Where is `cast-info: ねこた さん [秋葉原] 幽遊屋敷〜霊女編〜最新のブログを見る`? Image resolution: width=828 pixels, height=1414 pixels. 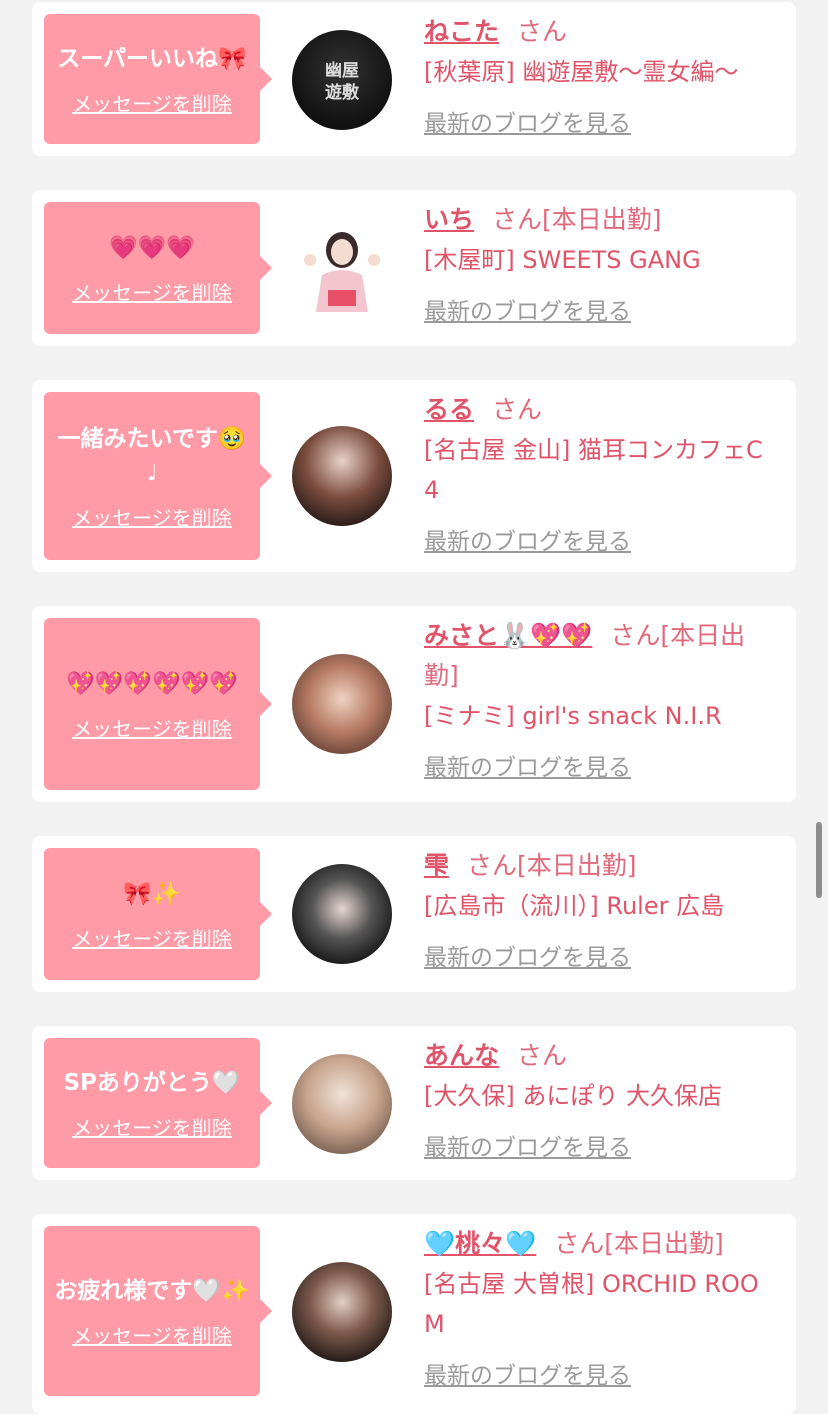
cast-info: ねこた さん [秋葉原] 幽遊屋敷〜霊女編〜最新のブログを見る is located at coordinates (599, 75).